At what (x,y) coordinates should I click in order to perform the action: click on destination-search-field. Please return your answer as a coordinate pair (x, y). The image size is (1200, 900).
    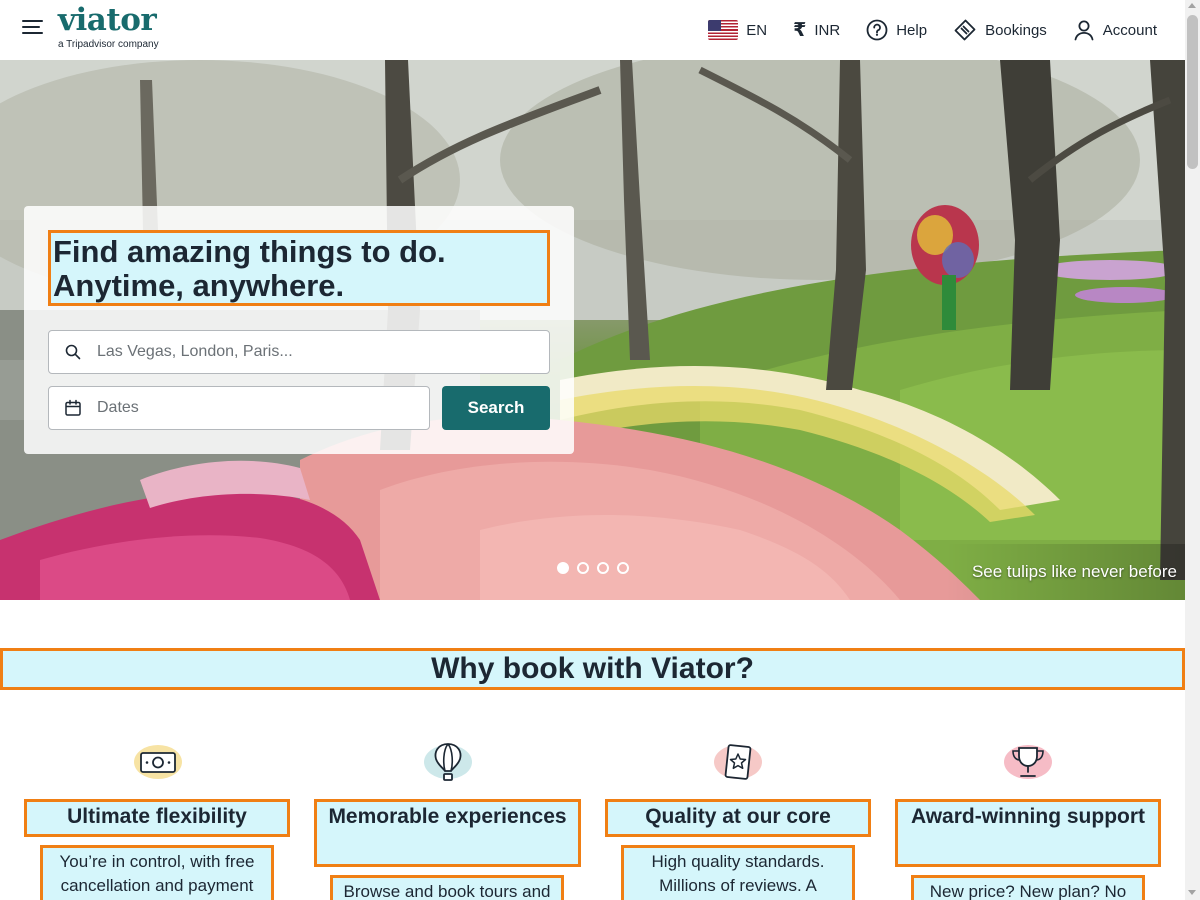
    Looking at the image, I should click on (299, 352).